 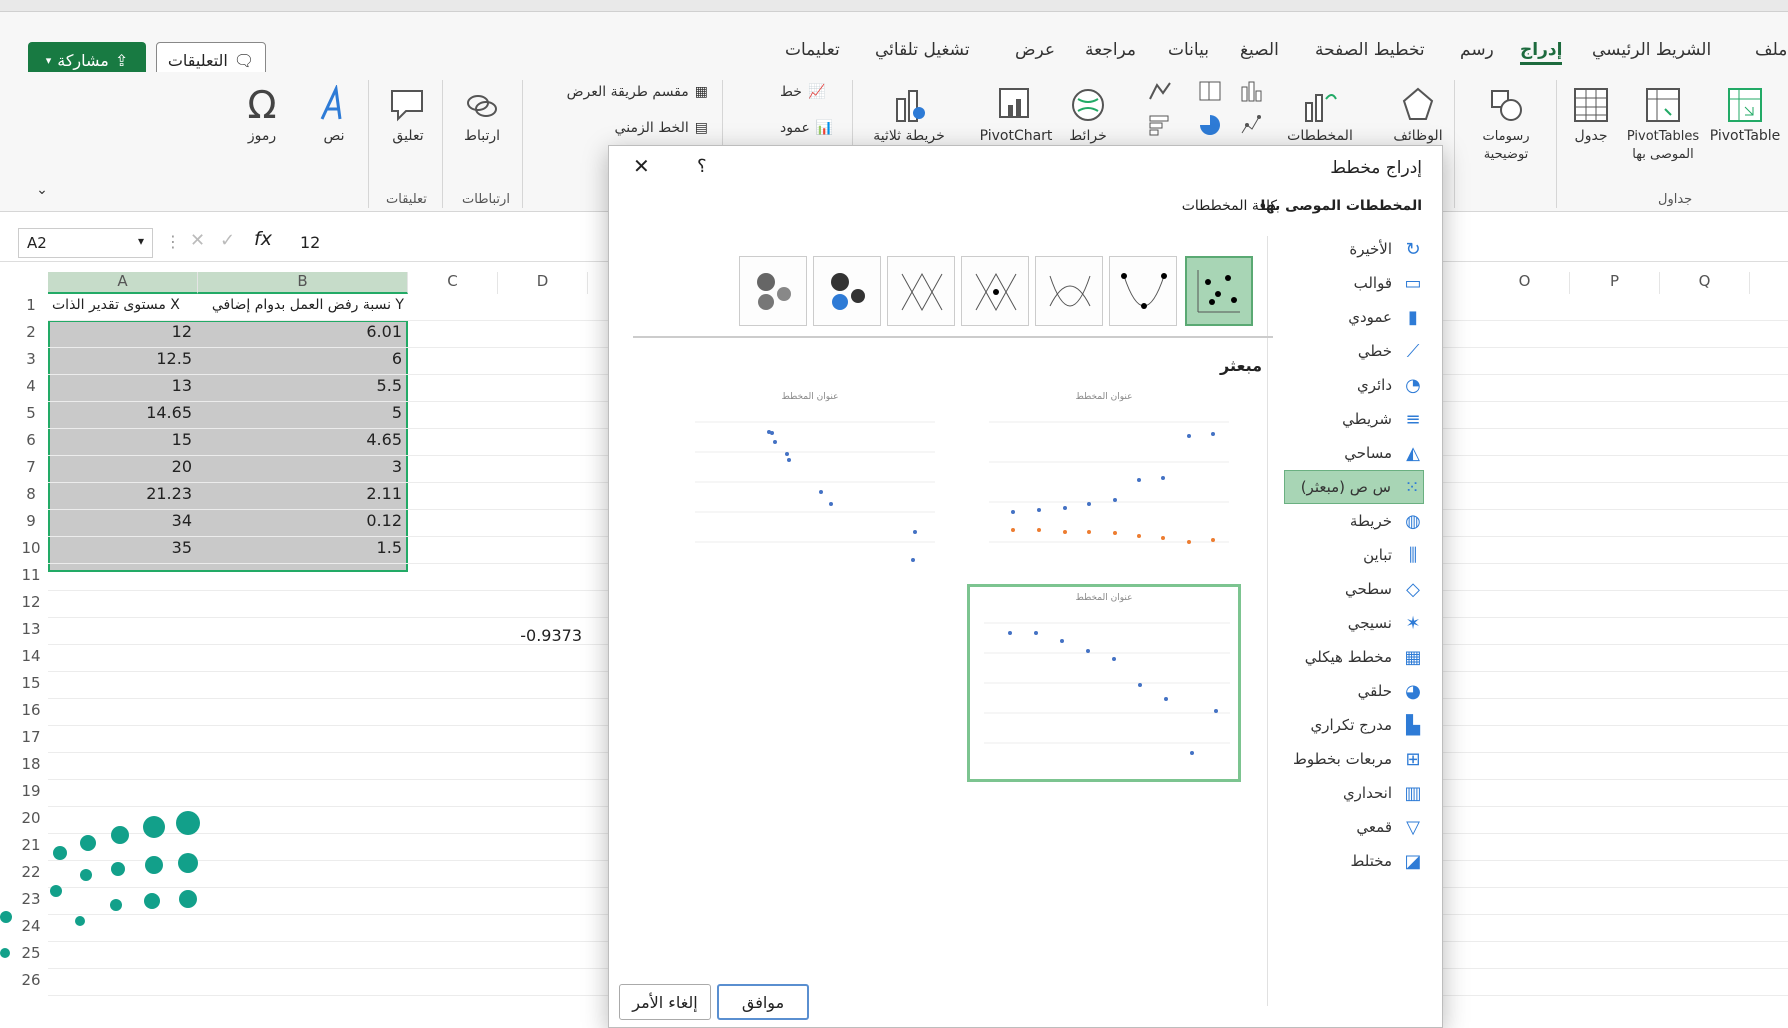 I want to click on 3d-bubble-thumb, so click(x=773, y=291).